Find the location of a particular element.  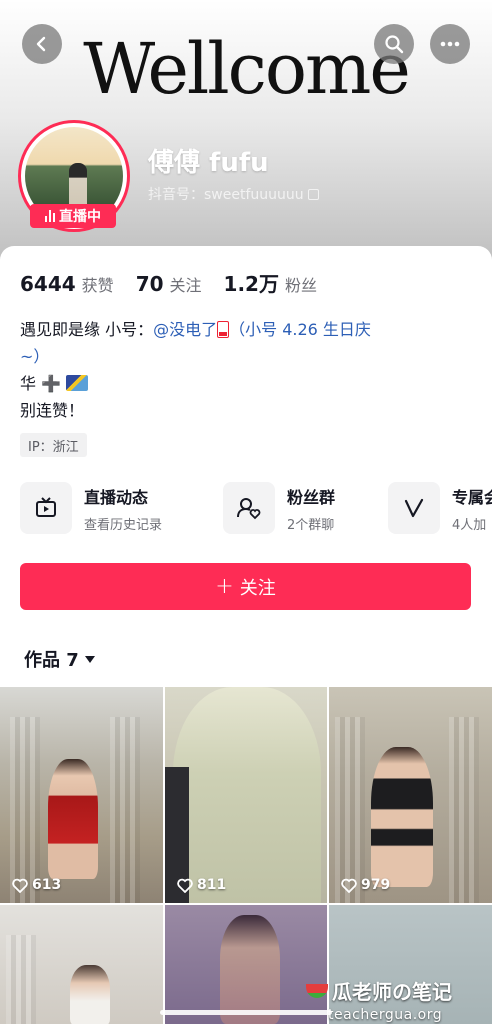

followers-count: 1.2万 is located at coordinates (251, 284).